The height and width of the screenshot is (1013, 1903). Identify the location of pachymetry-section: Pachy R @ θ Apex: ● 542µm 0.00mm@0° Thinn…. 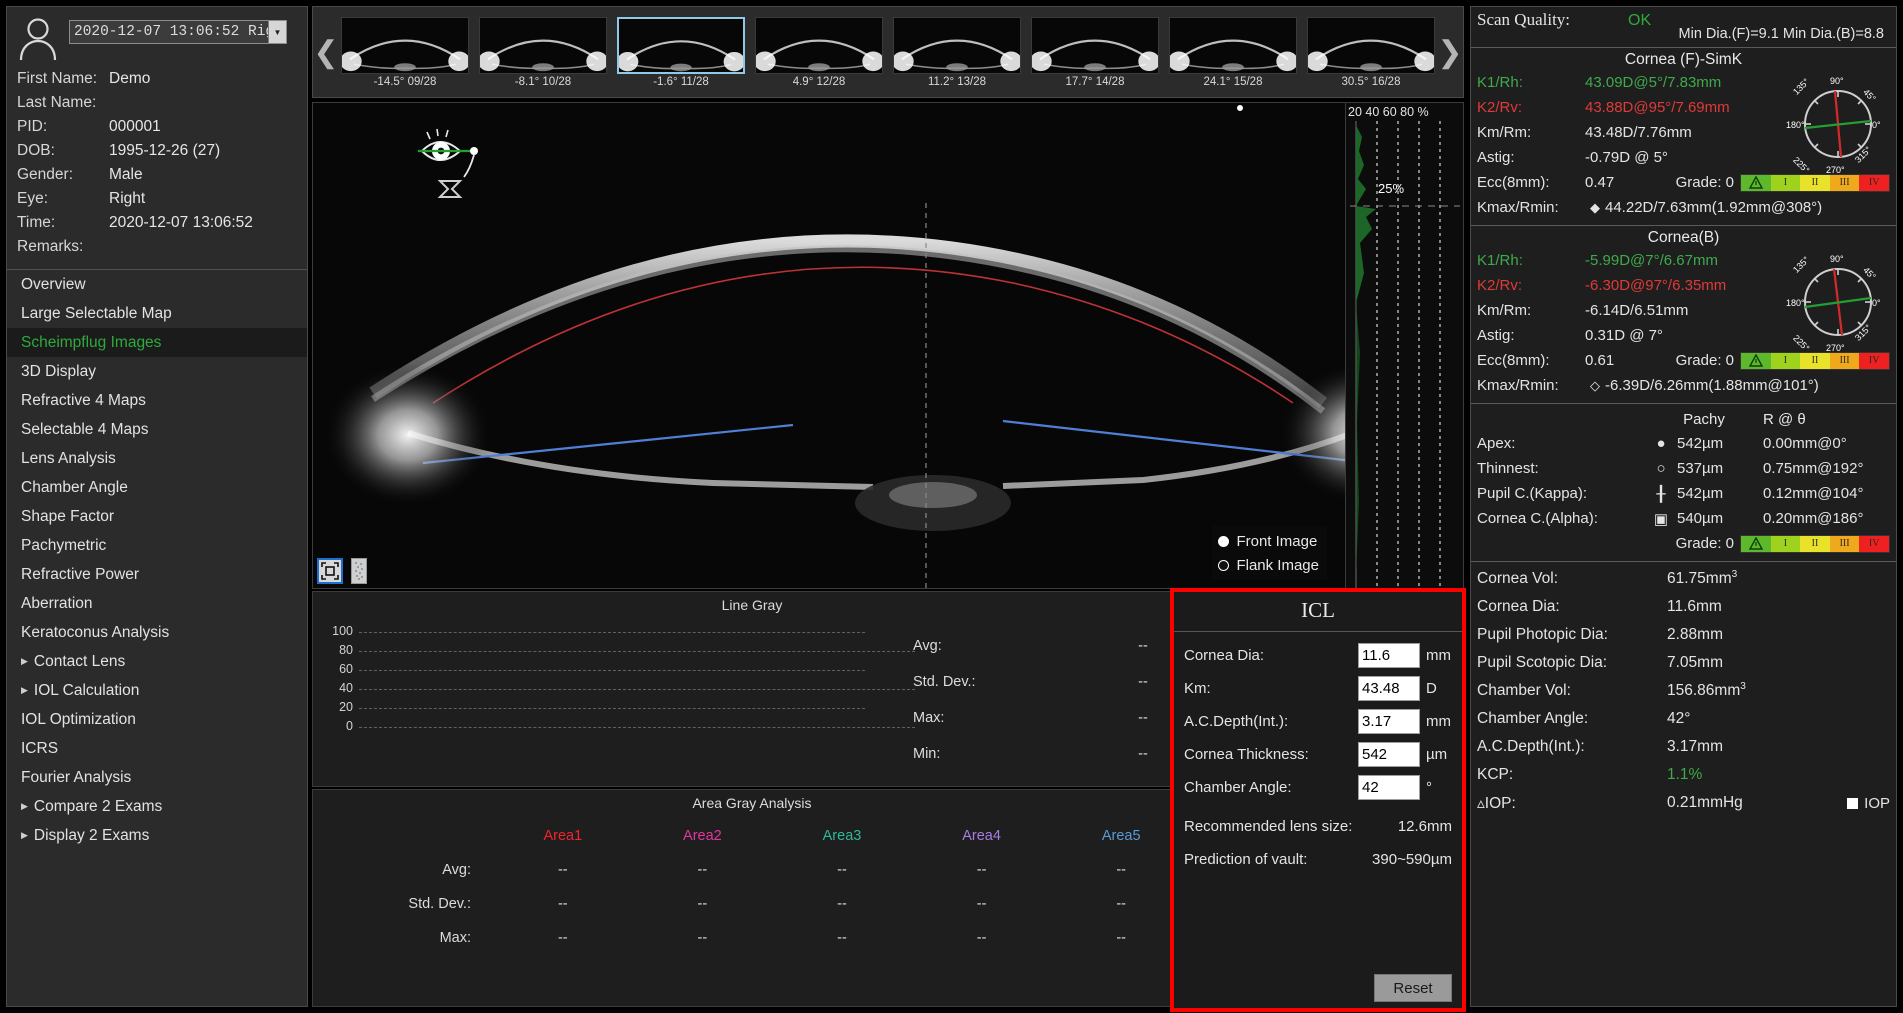
(1683, 483).